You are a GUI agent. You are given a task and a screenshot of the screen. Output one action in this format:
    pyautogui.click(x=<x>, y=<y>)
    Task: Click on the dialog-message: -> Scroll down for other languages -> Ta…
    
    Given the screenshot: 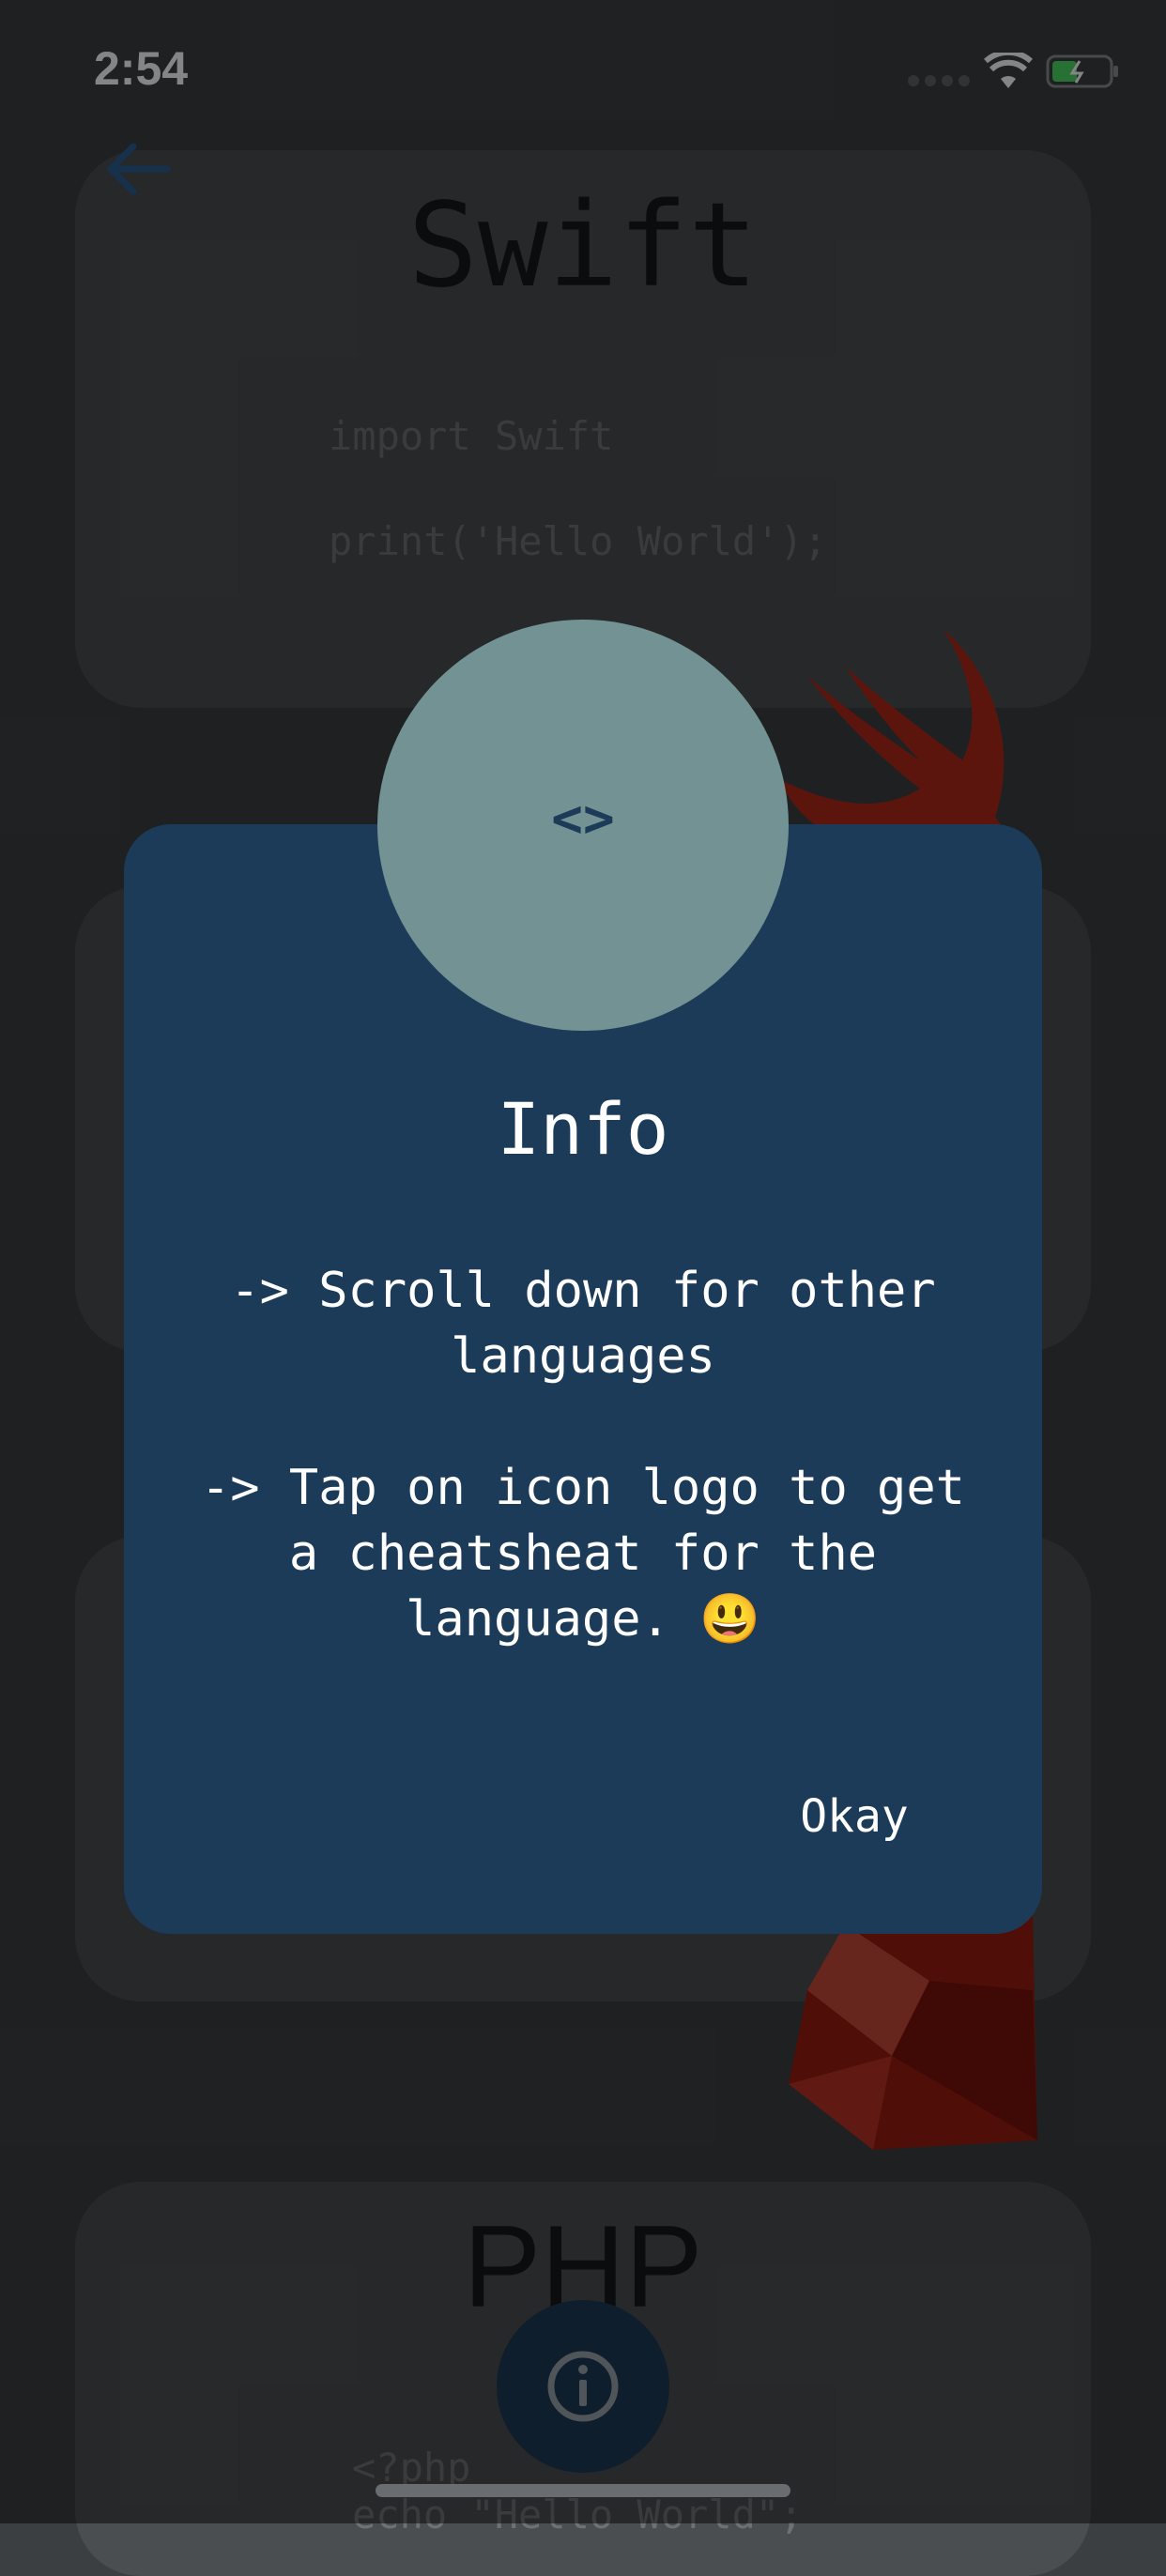 What is the action you would take?
    pyautogui.click(x=583, y=1455)
    